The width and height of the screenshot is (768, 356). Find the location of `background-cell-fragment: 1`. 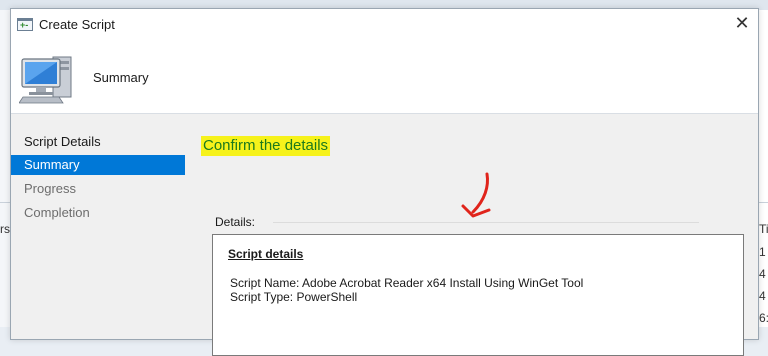

background-cell-fragment: 1 is located at coordinates (762, 252).